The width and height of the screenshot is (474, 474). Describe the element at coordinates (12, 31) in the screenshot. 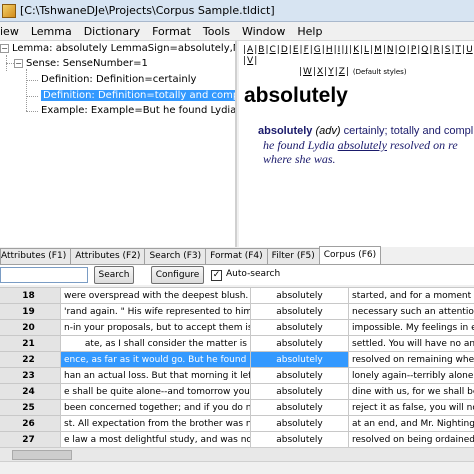

I see `menu-view: iew` at that location.